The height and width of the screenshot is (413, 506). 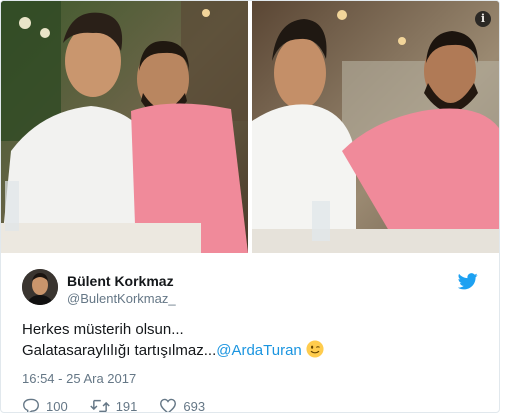 What do you see at coordinates (99, 405) in the screenshot?
I see `retweet-icon` at bounding box center [99, 405].